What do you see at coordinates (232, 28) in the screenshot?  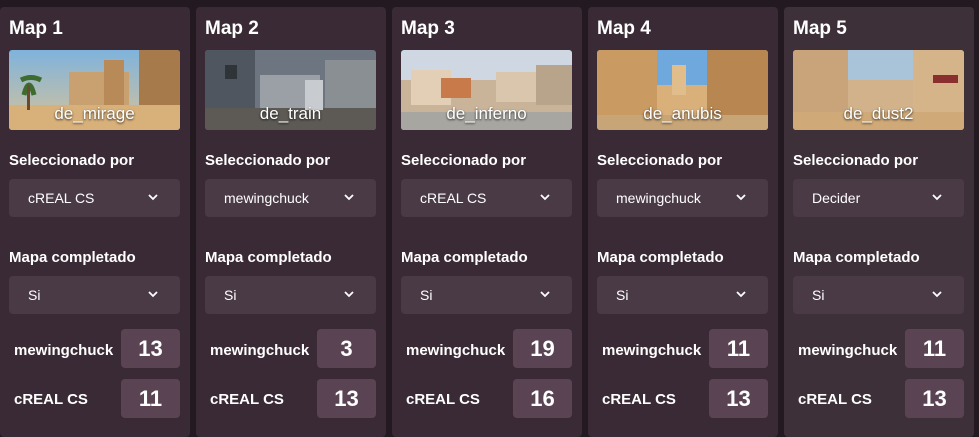 I see `map-title: Map 2` at bounding box center [232, 28].